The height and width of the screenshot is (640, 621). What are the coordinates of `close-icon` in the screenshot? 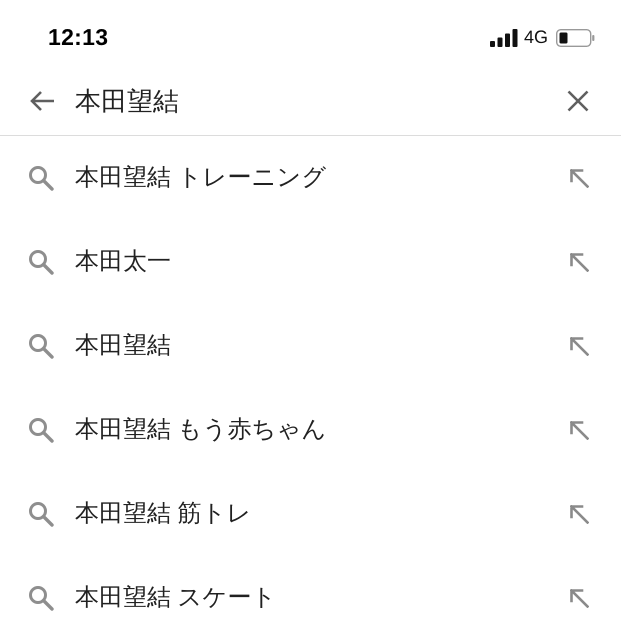 It's located at (578, 101).